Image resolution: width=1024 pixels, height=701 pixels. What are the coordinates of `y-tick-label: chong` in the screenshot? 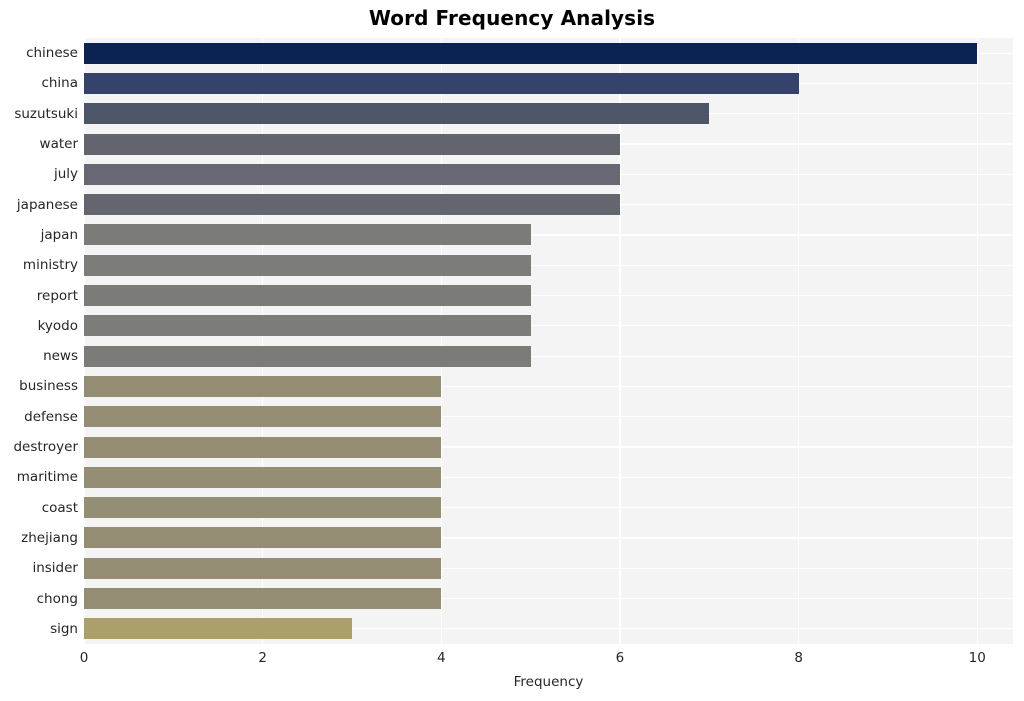 It's located at (57, 598).